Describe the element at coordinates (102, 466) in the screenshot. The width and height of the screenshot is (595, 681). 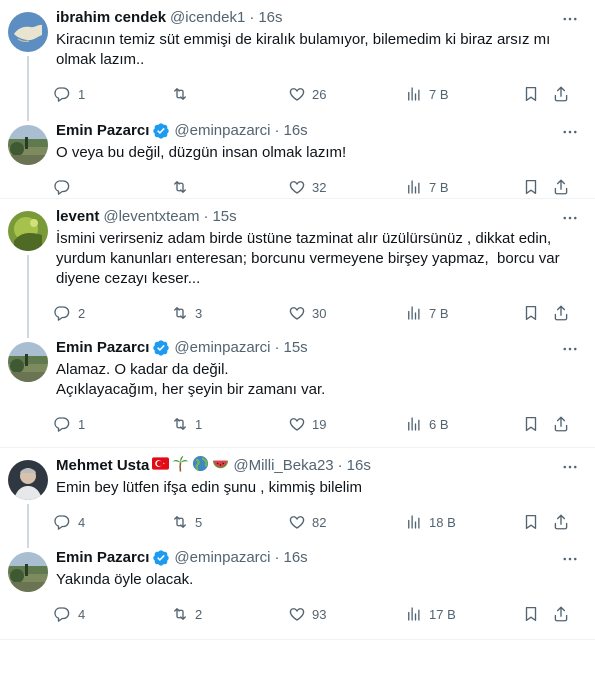
I see `display-name: Mehmet Usta` at that location.